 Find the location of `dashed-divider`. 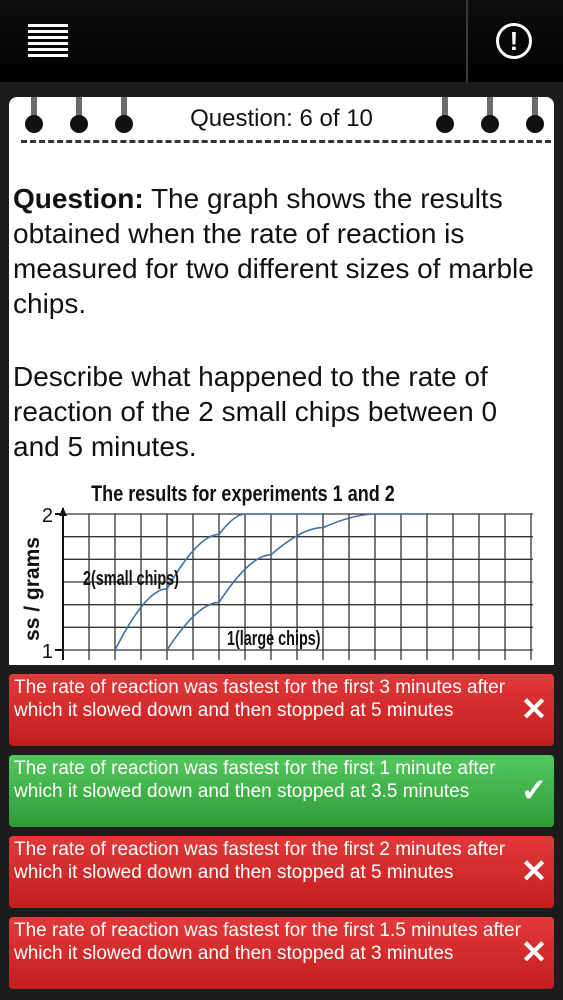

dashed-divider is located at coordinates (286, 141).